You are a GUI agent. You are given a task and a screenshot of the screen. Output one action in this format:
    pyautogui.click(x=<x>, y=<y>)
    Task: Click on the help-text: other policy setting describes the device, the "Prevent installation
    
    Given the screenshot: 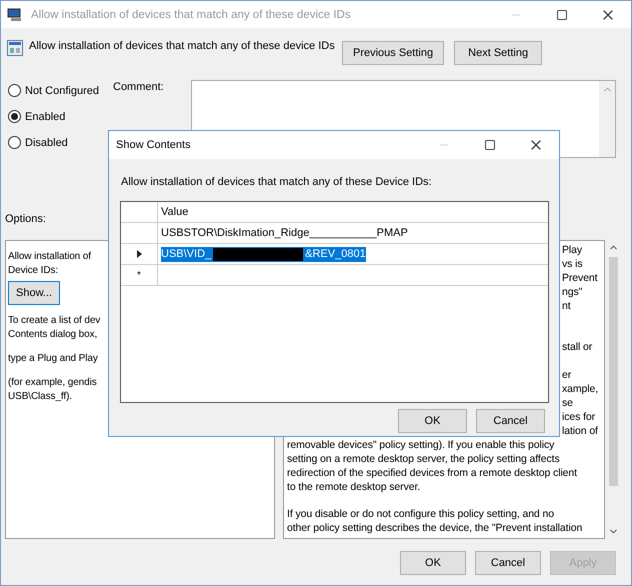 What is the action you would take?
    pyautogui.click(x=435, y=529)
    